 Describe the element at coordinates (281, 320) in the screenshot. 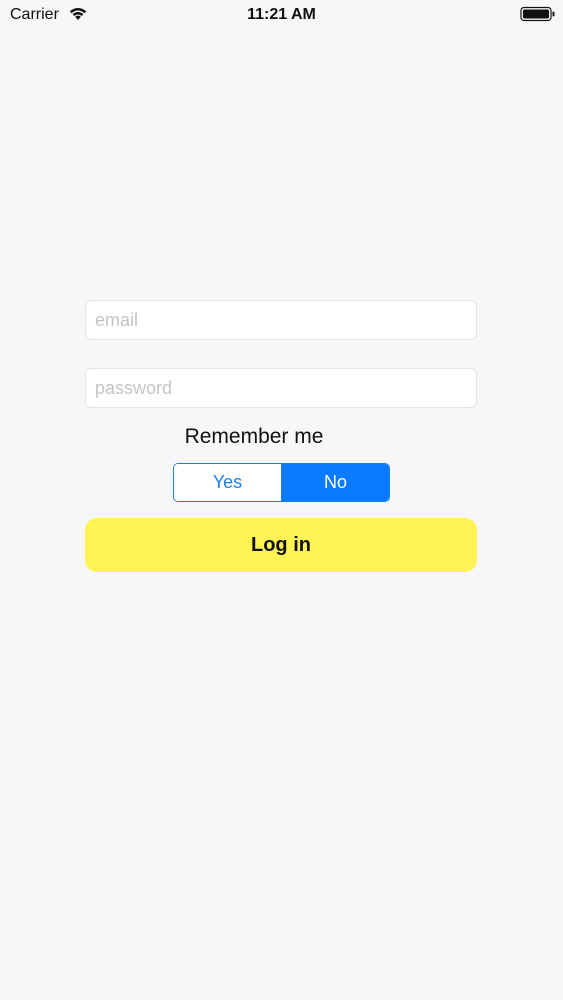

I see `email-field` at that location.